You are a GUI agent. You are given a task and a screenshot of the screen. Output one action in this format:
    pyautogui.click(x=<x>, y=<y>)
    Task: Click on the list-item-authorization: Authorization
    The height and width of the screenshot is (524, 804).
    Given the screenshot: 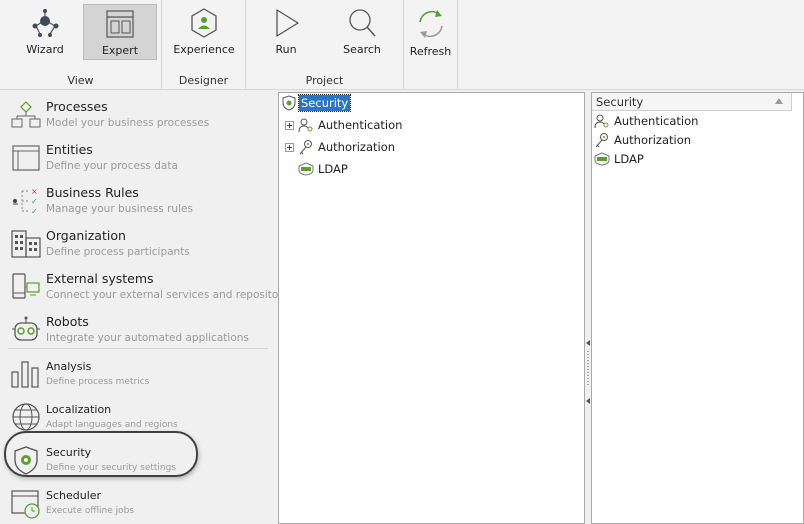 What is the action you would take?
    pyautogui.click(x=642, y=140)
    